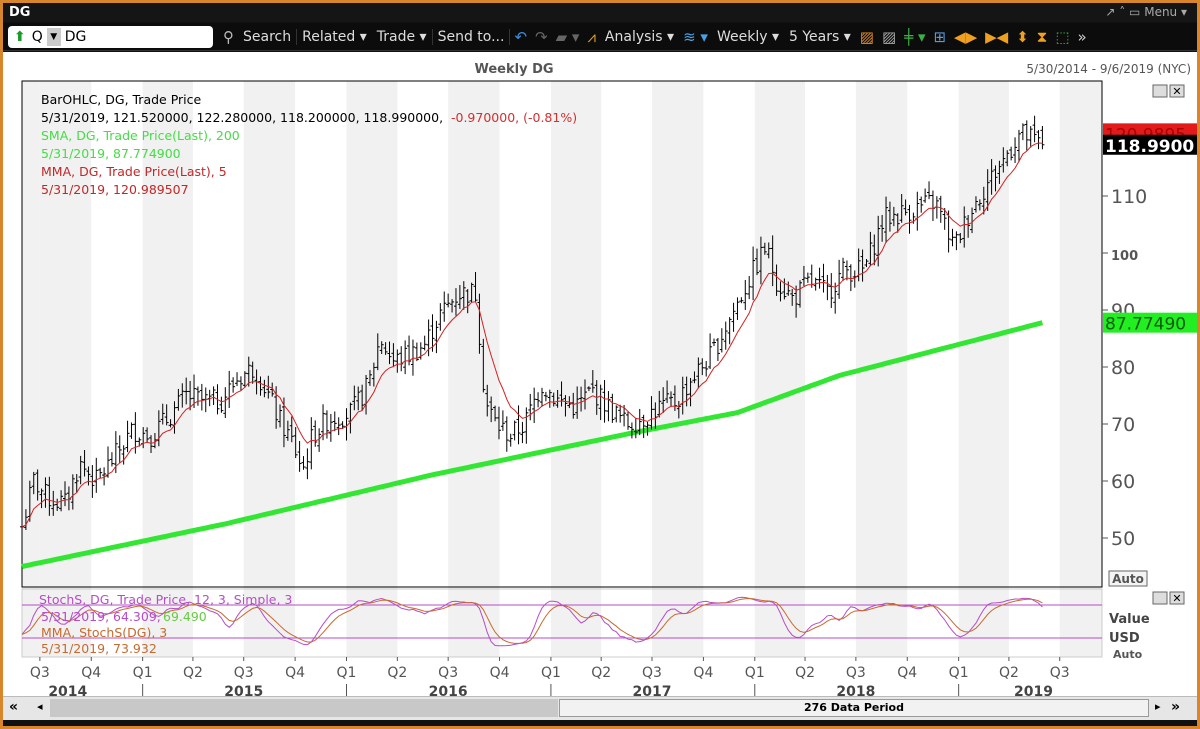  What do you see at coordinates (1123, 368) in the screenshot?
I see `y-tick-label: 80` at bounding box center [1123, 368].